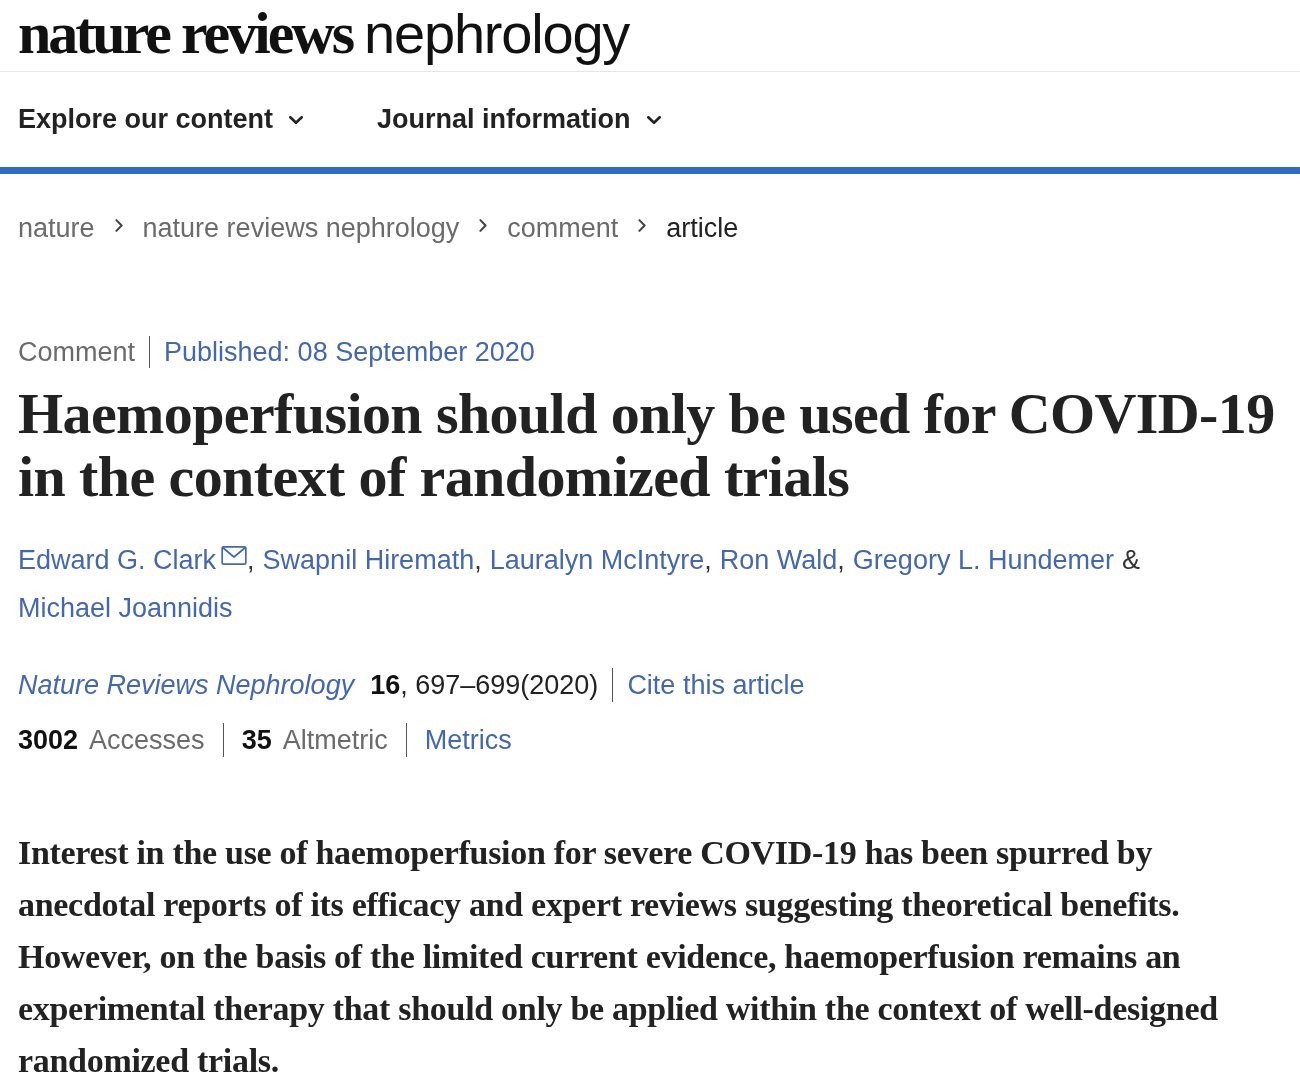  What do you see at coordinates (1131, 560) in the screenshot?
I see `author-conjunction: &` at bounding box center [1131, 560].